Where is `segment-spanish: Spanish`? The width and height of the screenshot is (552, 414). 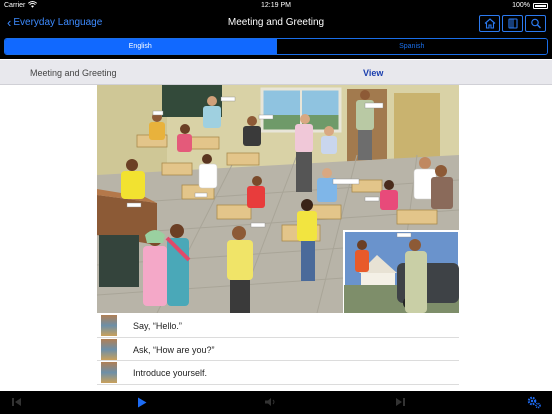
segment-spanish: Spanish is located at coordinates (411, 46).